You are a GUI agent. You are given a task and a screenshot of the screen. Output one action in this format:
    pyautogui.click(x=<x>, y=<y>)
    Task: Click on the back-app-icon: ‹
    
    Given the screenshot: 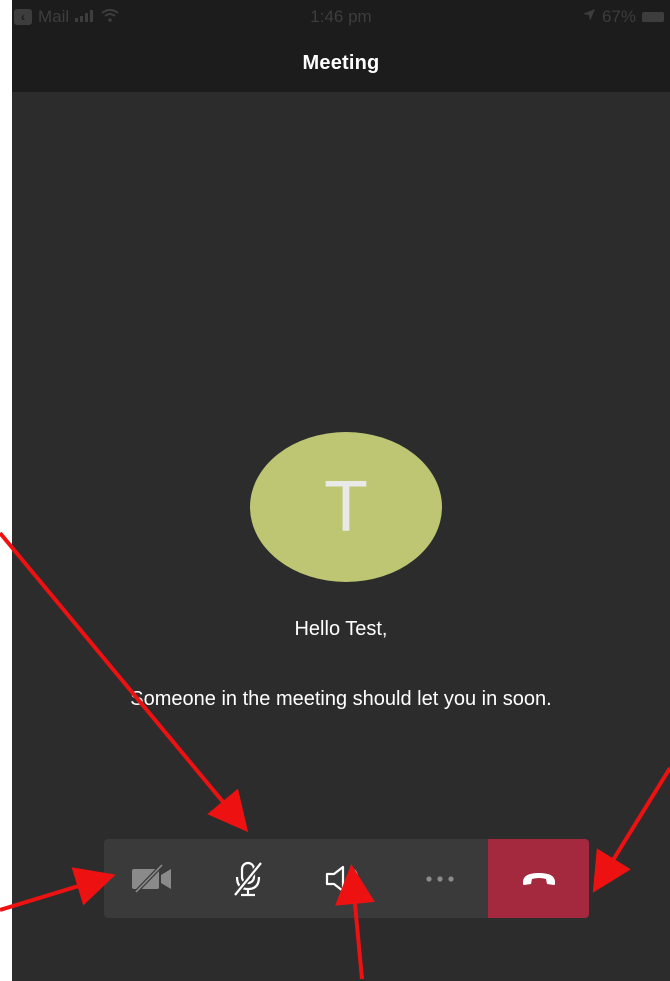 What is the action you would take?
    pyautogui.click(x=23, y=17)
    